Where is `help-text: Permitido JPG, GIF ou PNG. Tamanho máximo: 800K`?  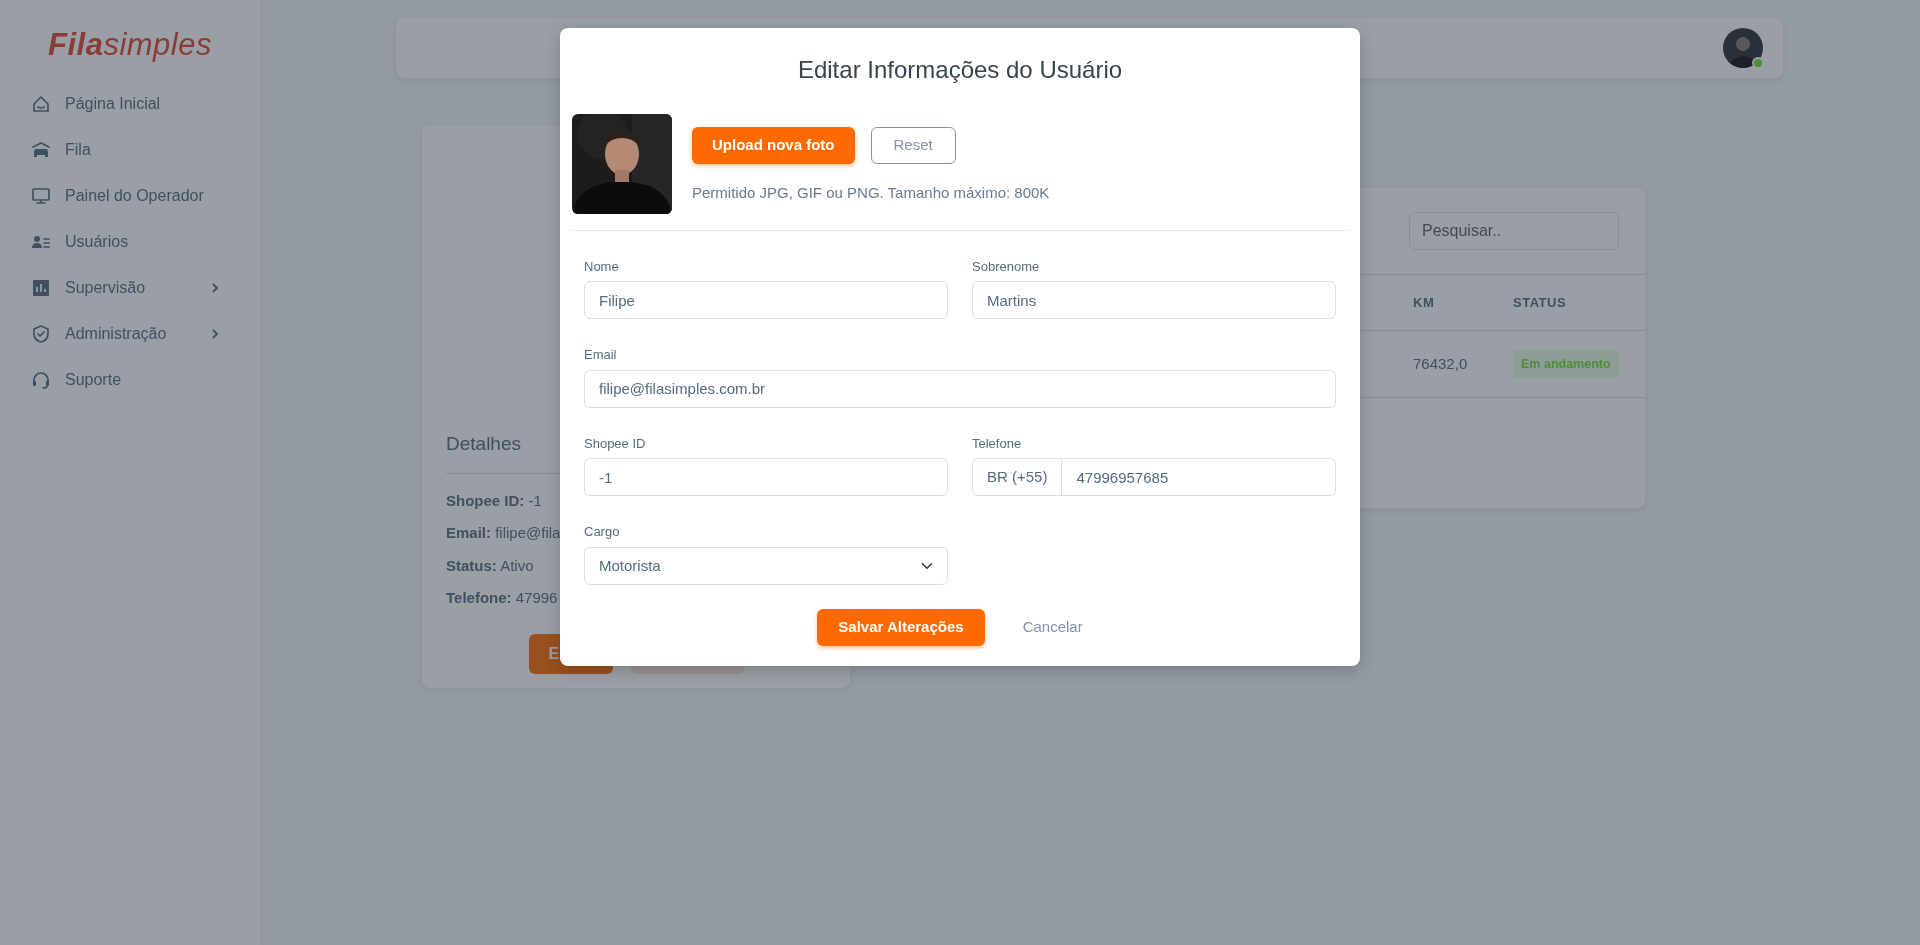 help-text: Permitido JPG, GIF ou PNG. Tamanho máximo: 800K is located at coordinates (871, 192).